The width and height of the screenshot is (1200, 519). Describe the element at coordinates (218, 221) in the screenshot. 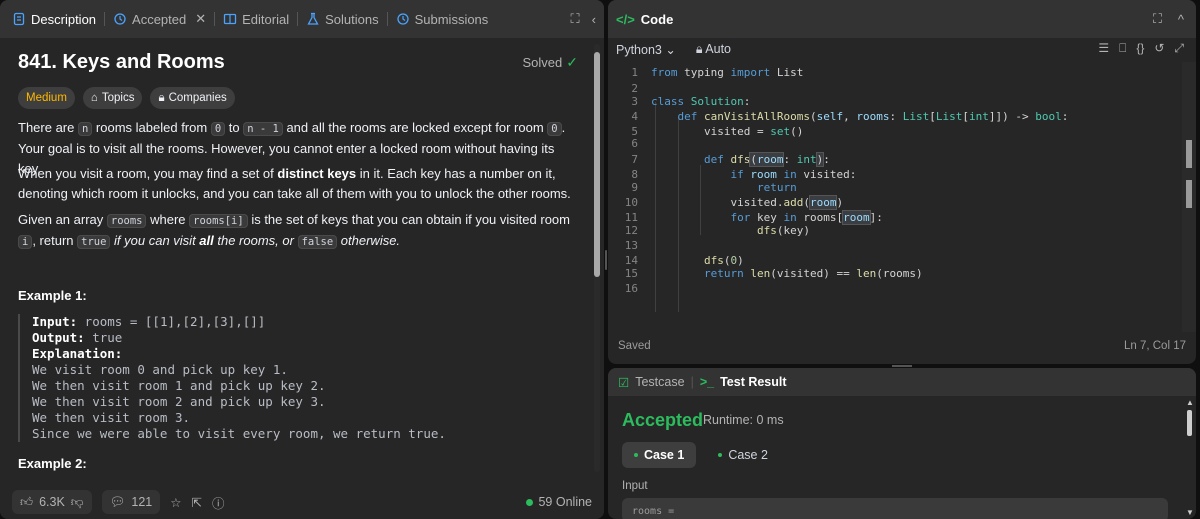

I see `inline-code: rooms[i]` at that location.